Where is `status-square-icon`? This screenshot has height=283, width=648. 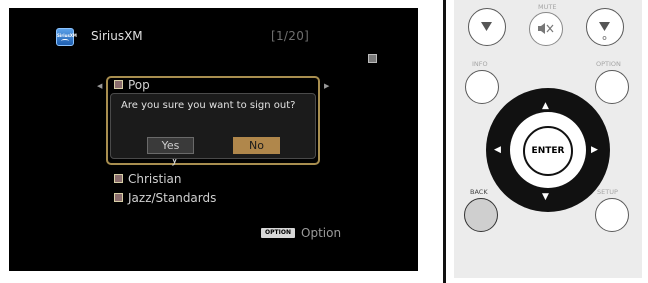
status-square-icon is located at coordinates (372, 58).